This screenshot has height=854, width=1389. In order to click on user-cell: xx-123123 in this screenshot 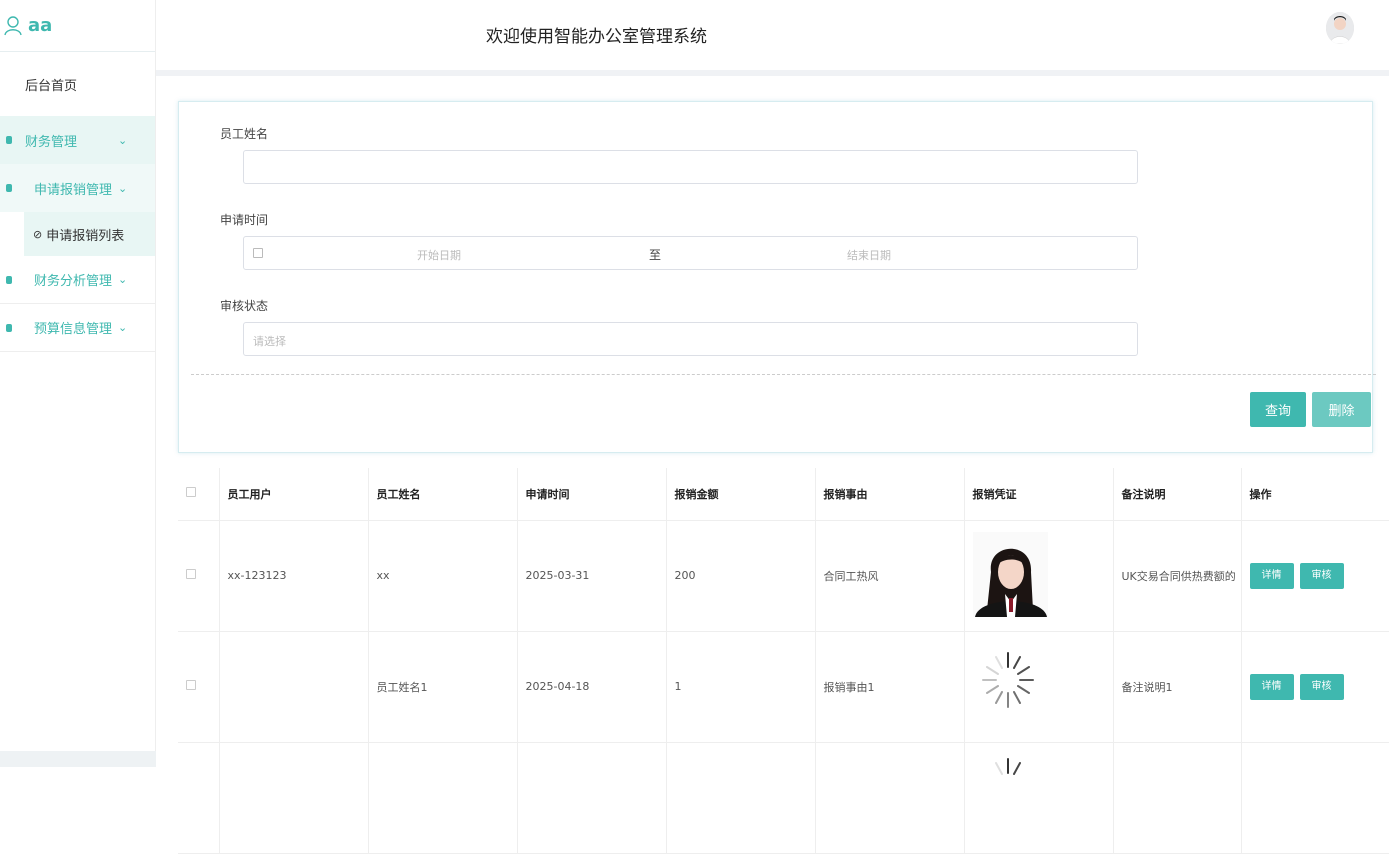, I will do `click(294, 576)`.